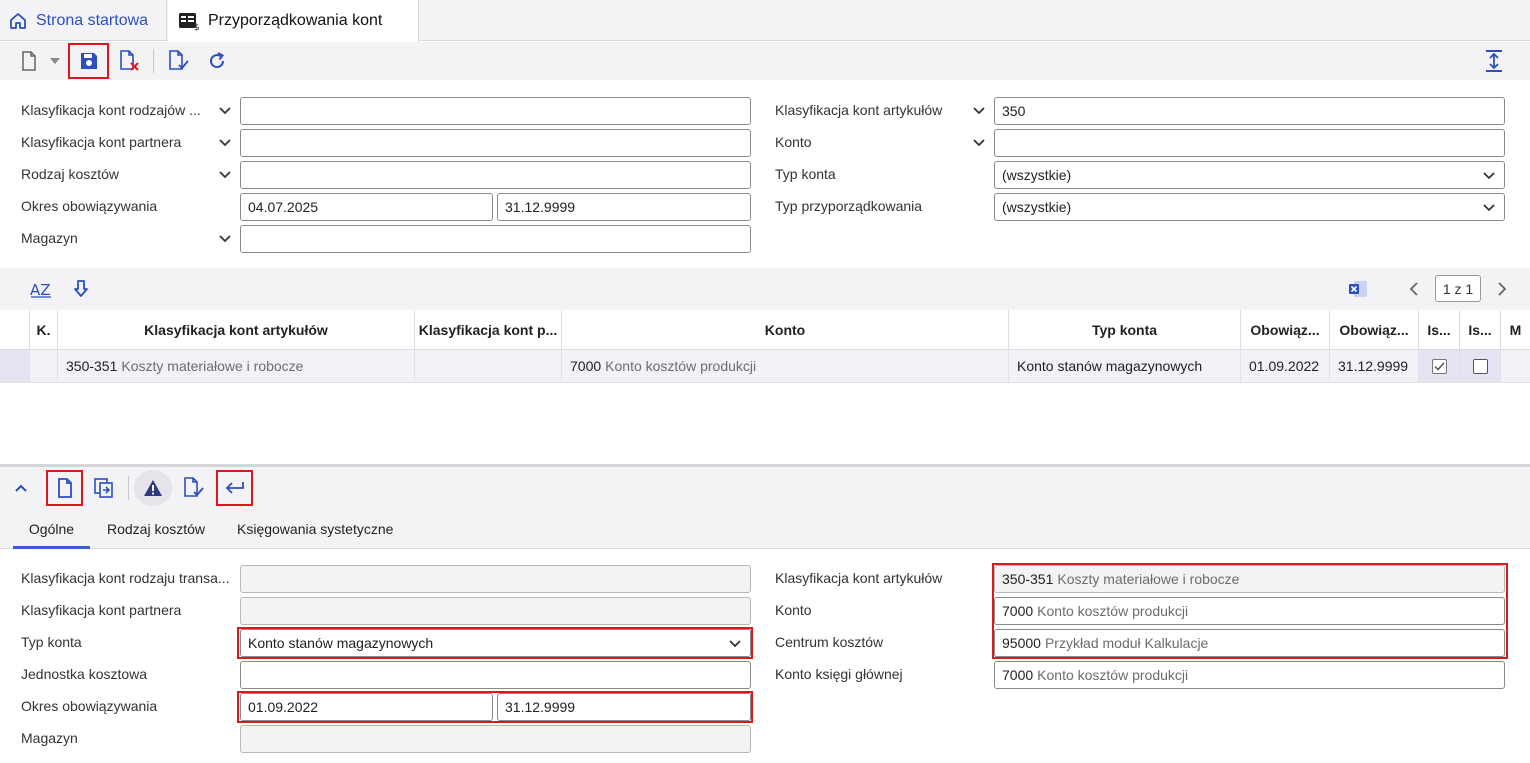 The image size is (1530, 763). I want to click on discard-document-icon, so click(129, 60).